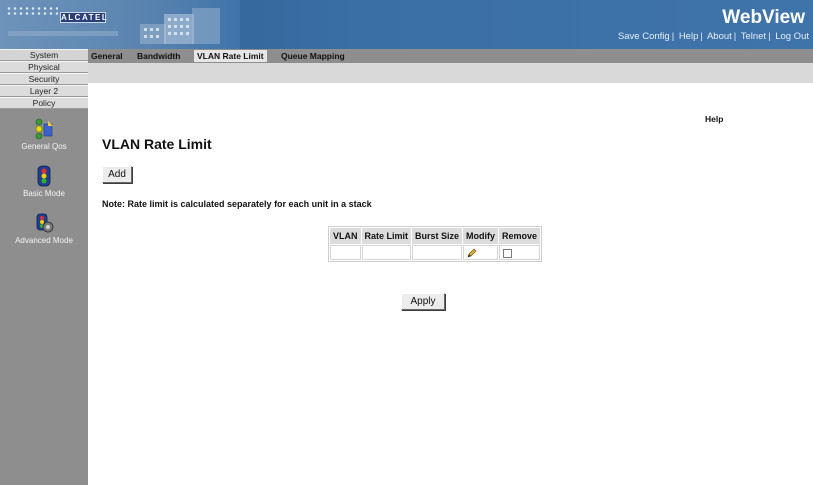 The height and width of the screenshot is (485, 813). Describe the element at coordinates (763, 17) in the screenshot. I see `webview-brand: WebView` at that location.